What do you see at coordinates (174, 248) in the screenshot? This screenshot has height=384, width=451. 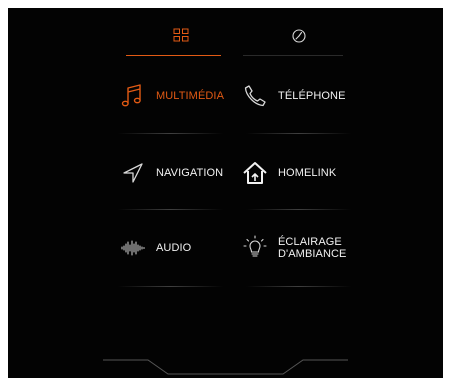 I see `tile-audio-label: AUDIO` at bounding box center [174, 248].